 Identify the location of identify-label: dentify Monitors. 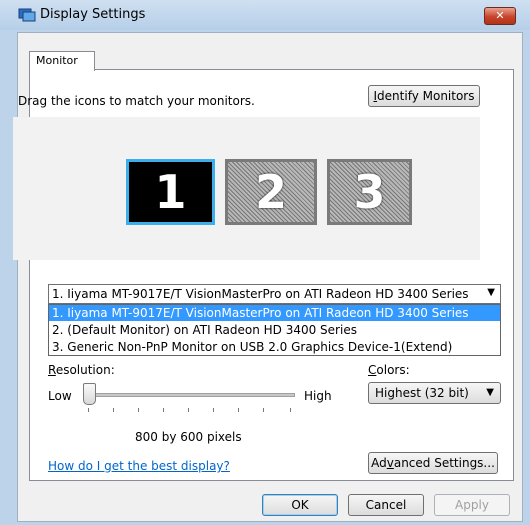
(426, 96).